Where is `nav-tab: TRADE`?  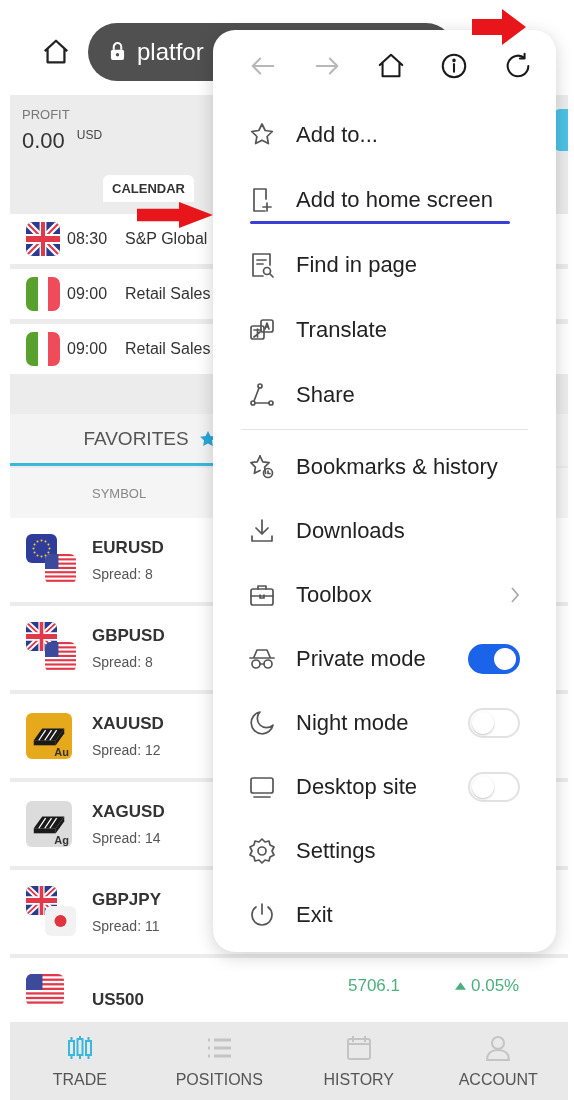 nav-tab: TRADE is located at coordinates (80, 1061).